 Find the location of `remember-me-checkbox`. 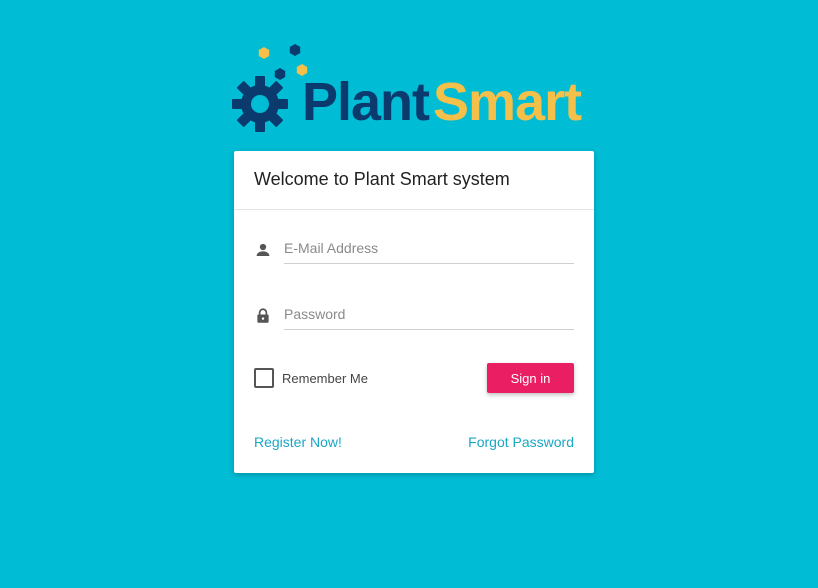

remember-me-checkbox is located at coordinates (264, 378).